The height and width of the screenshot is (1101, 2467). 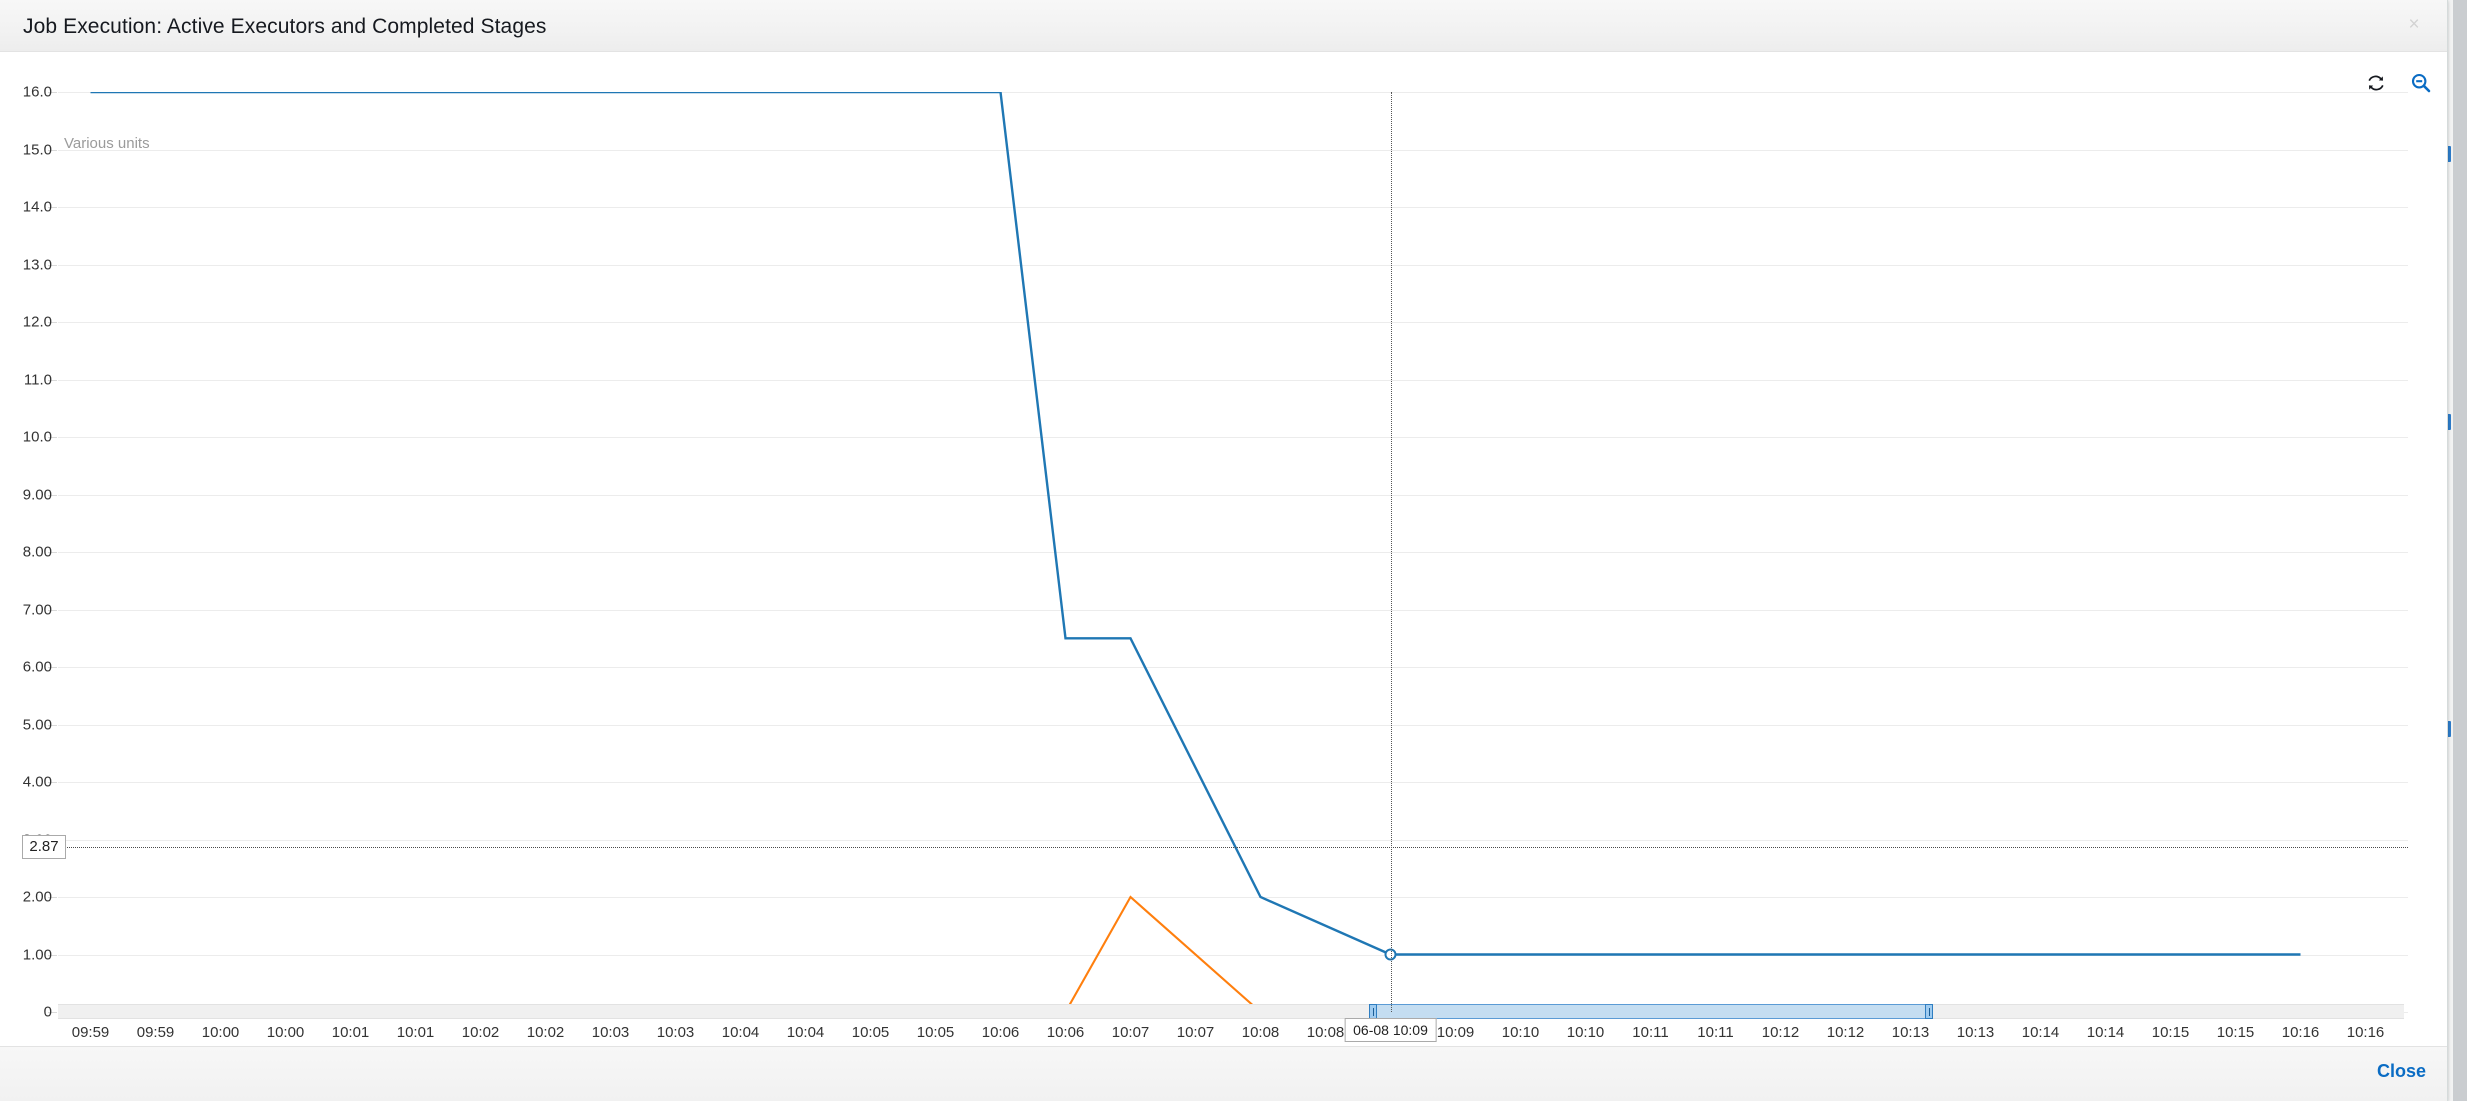 What do you see at coordinates (2421, 83) in the screenshot?
I see `zoom-out-icon` at bounding box center [2421, 83].